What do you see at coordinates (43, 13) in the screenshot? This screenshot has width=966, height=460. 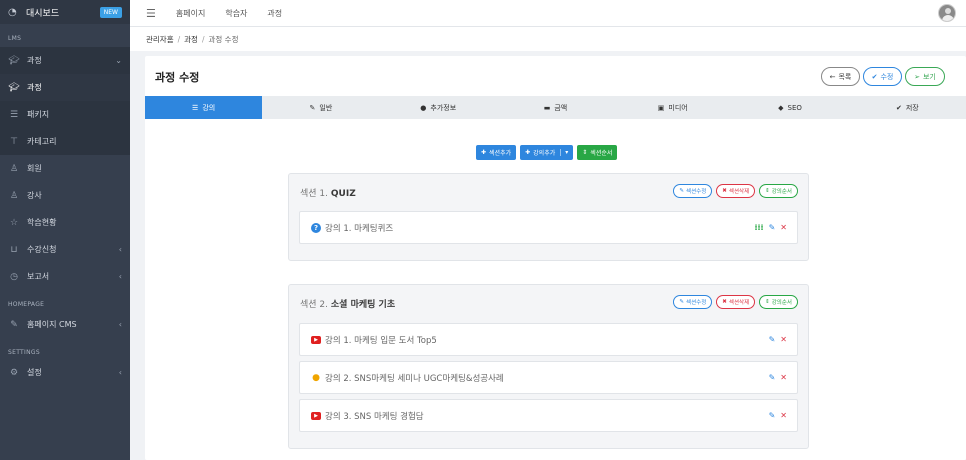 I see `sidebar-item-label: 대시보드` at bounding box center [43, 13].